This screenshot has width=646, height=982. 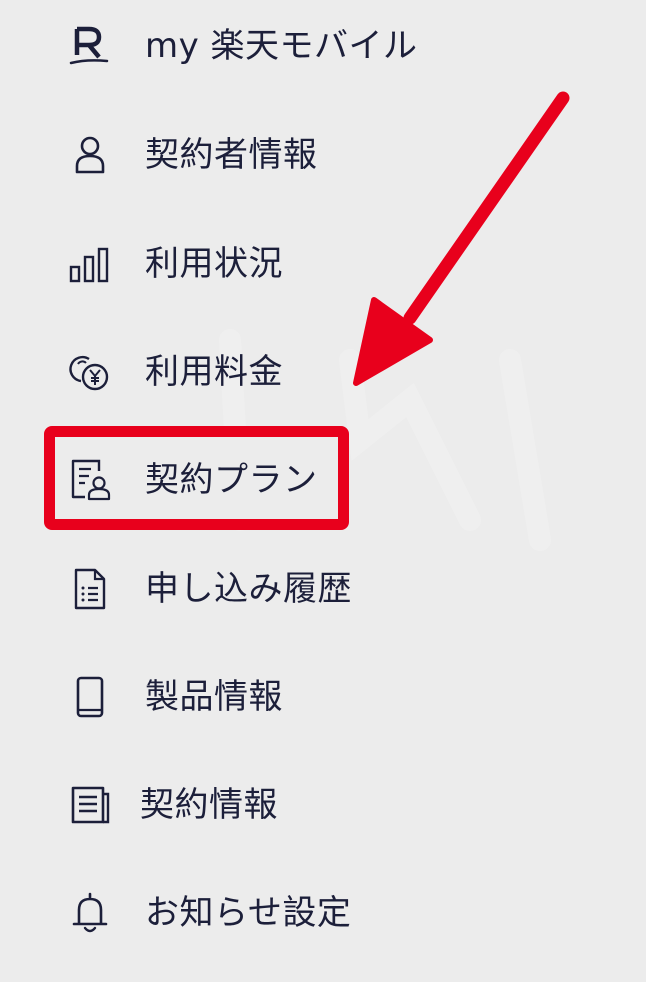 What do you see at coordinates (90, 372) in the screenshot?
I see `yen-coins-icon` at bounding box center [90, 372].